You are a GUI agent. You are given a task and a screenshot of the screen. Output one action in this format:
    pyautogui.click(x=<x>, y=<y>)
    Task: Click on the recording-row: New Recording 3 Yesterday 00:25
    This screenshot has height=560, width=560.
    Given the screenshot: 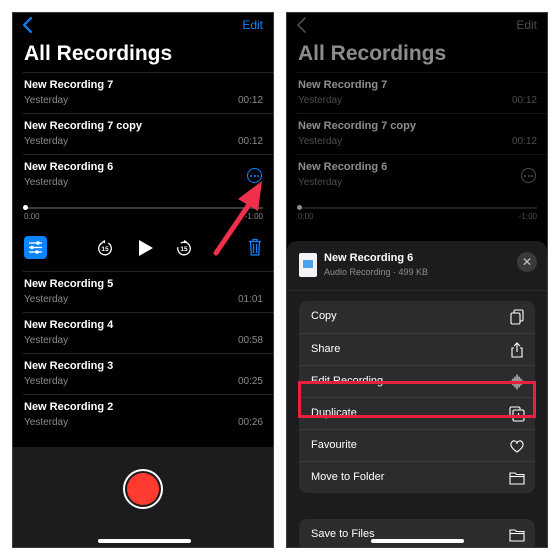 What is the action you would take?
    pyautogui.click(x=148, y=373)
    